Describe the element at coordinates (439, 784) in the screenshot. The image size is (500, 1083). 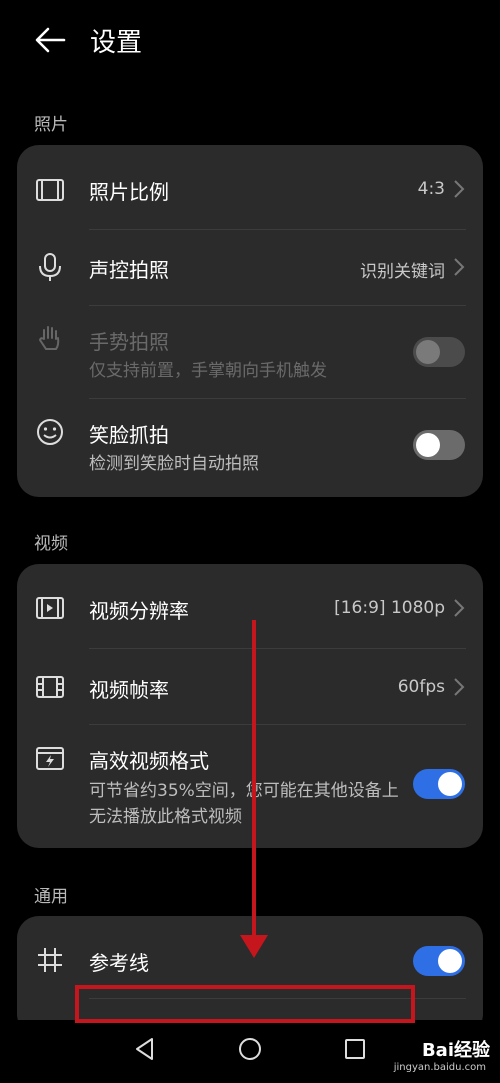
I see `efficient-video-toggle` at that location.